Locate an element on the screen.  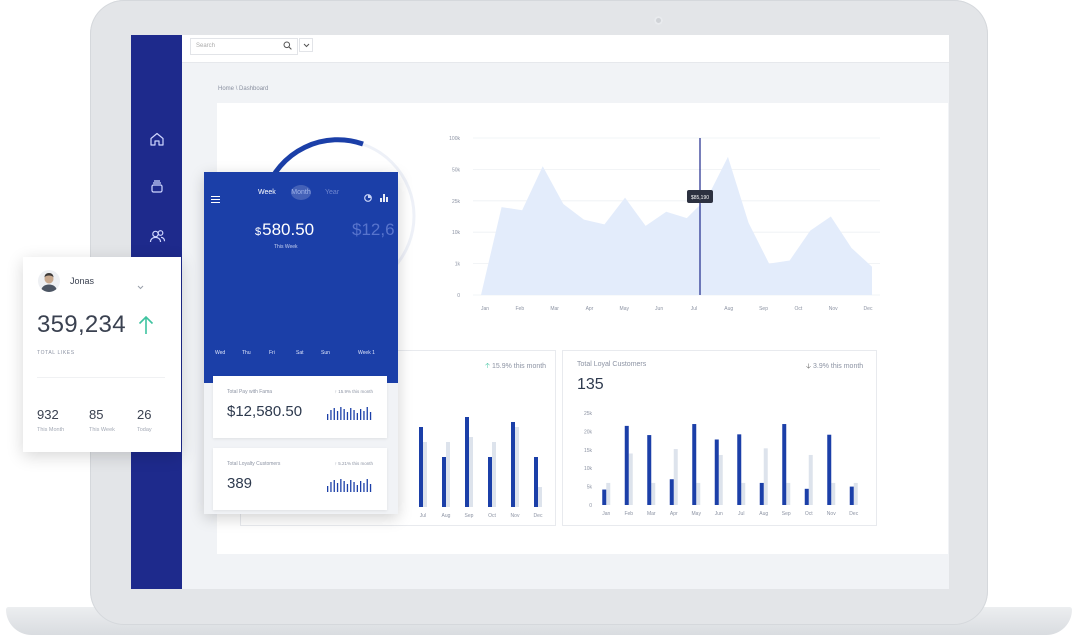
x-tick-label: Apr is located at coordinates (590, 309).